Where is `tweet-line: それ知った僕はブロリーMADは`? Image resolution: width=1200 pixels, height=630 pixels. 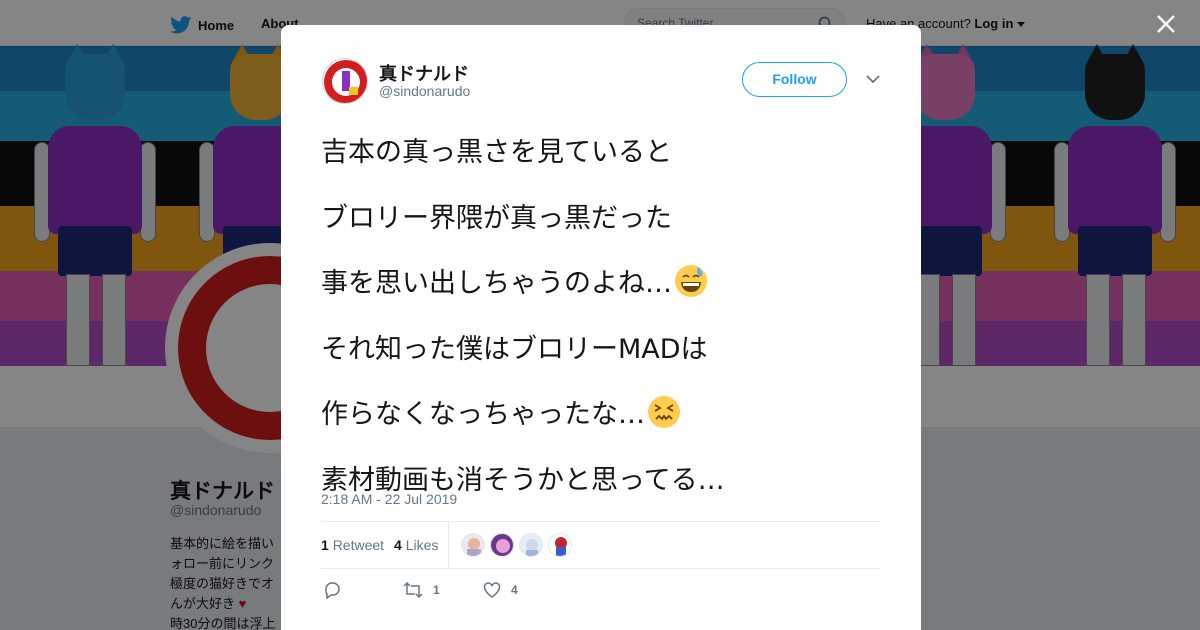
tweet-line: それ知った僕はブロリーMADは is located at coordinates (514, 349).